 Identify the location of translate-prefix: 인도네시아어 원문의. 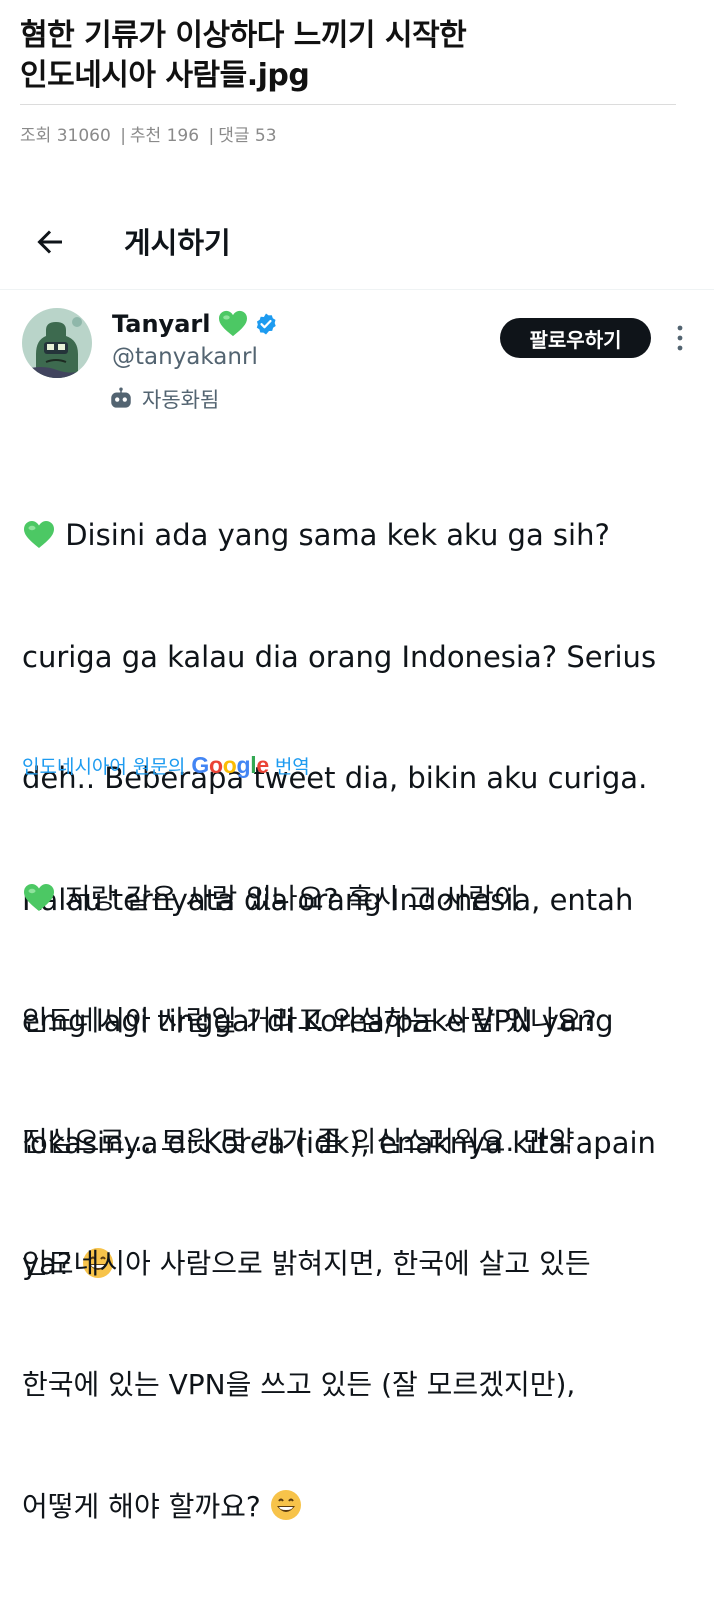
(104, 767).